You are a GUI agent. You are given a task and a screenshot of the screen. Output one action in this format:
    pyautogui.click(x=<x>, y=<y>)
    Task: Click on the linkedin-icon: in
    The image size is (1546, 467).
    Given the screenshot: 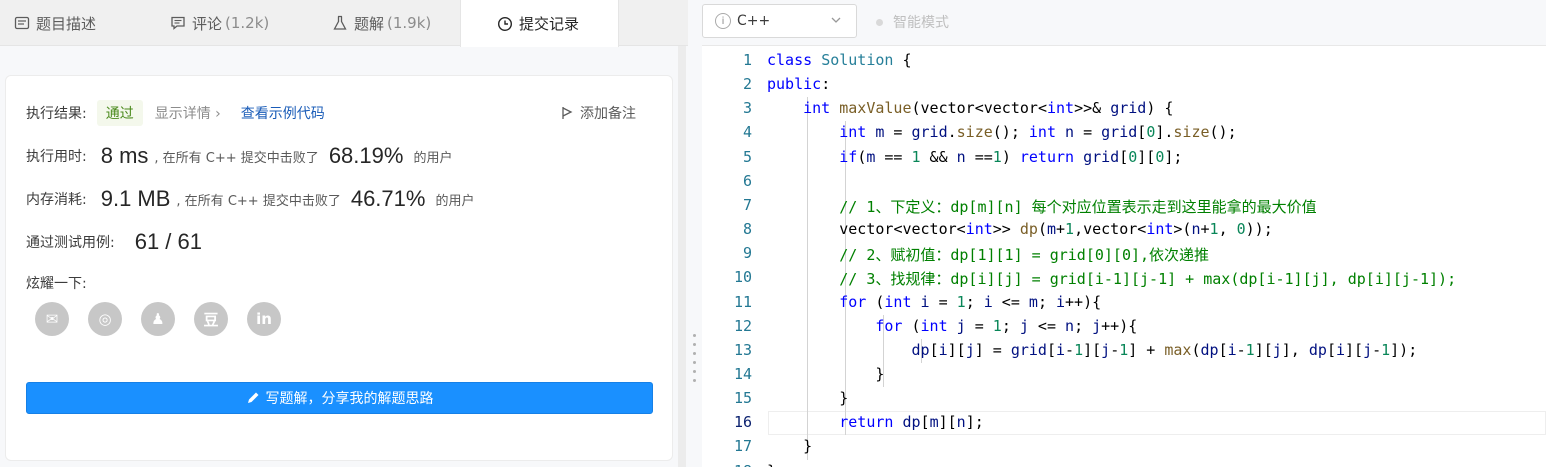 What is the action you would take?
    pyautogui.click(x=264, y=319)
    